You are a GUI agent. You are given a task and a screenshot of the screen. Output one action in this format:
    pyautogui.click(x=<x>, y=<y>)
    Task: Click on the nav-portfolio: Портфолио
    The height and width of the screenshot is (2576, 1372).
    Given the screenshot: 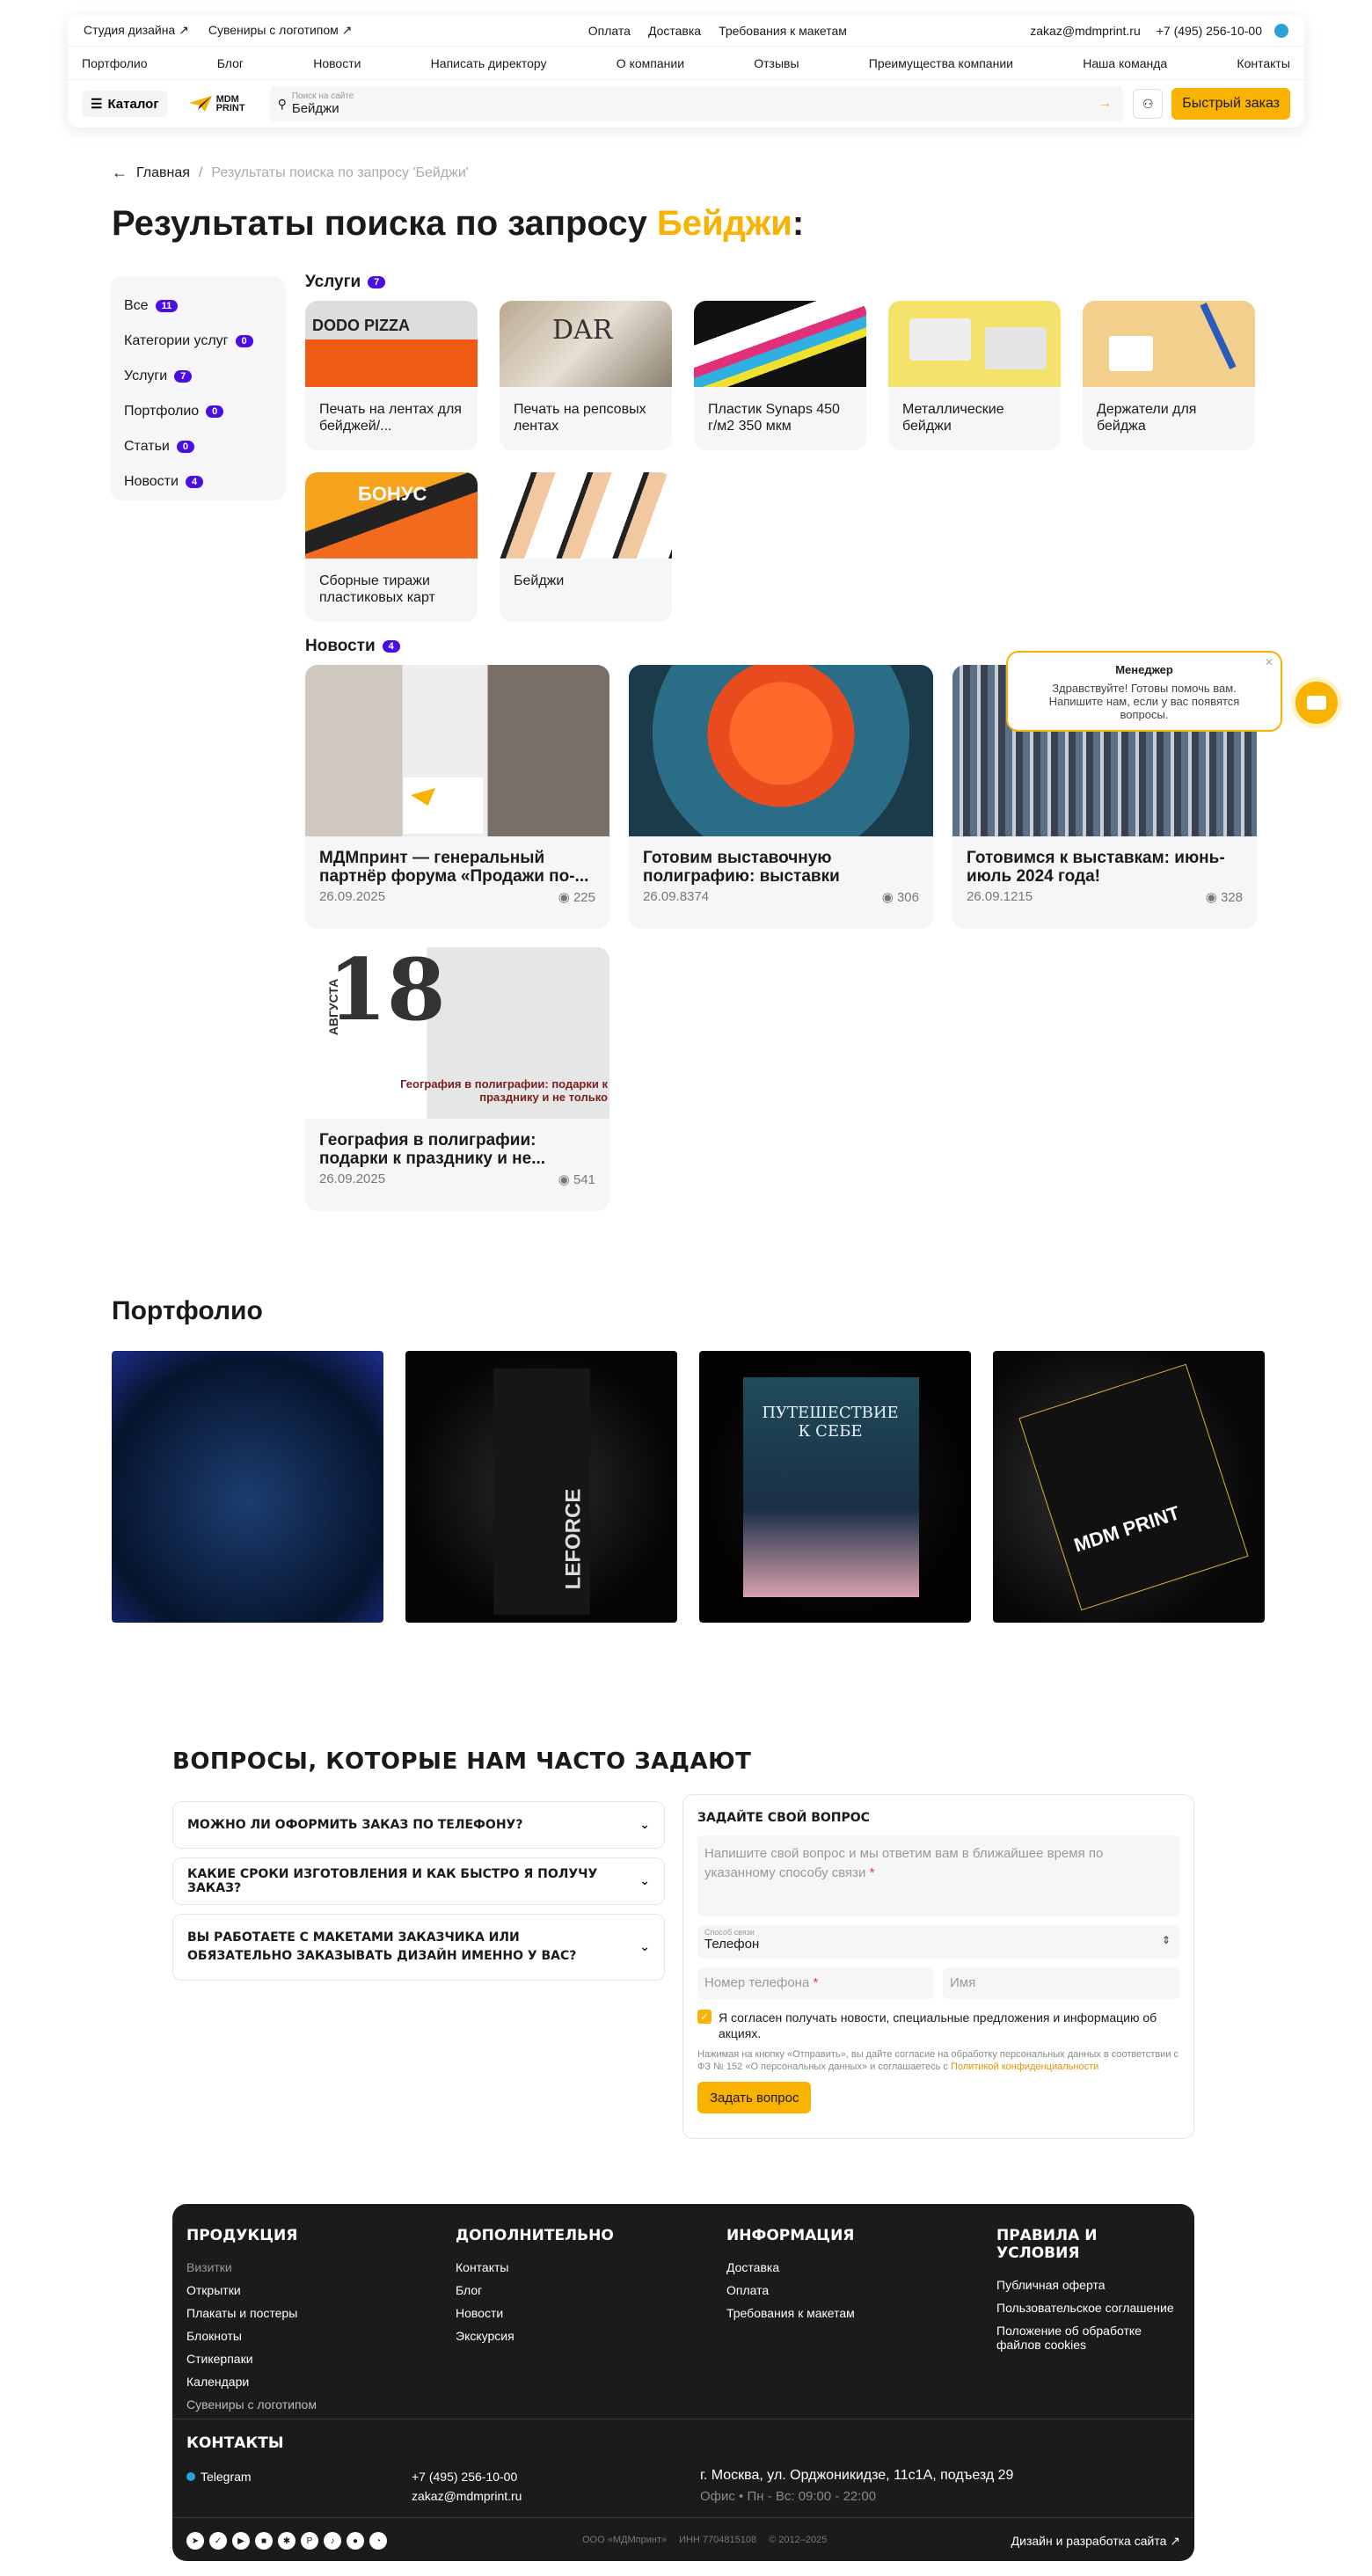 What is the action you would take?
    pyautogui.click(x=115, y=63)
    